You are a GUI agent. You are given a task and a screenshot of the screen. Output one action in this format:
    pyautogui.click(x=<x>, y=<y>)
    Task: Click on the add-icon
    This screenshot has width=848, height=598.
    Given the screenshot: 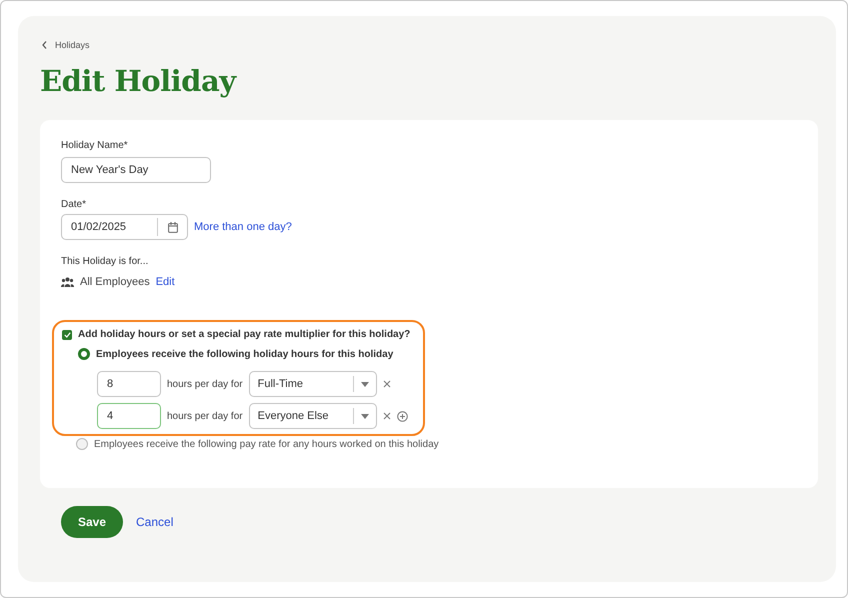 What is the action you would take?
    pyautogui.click(x=402, y=416)
    